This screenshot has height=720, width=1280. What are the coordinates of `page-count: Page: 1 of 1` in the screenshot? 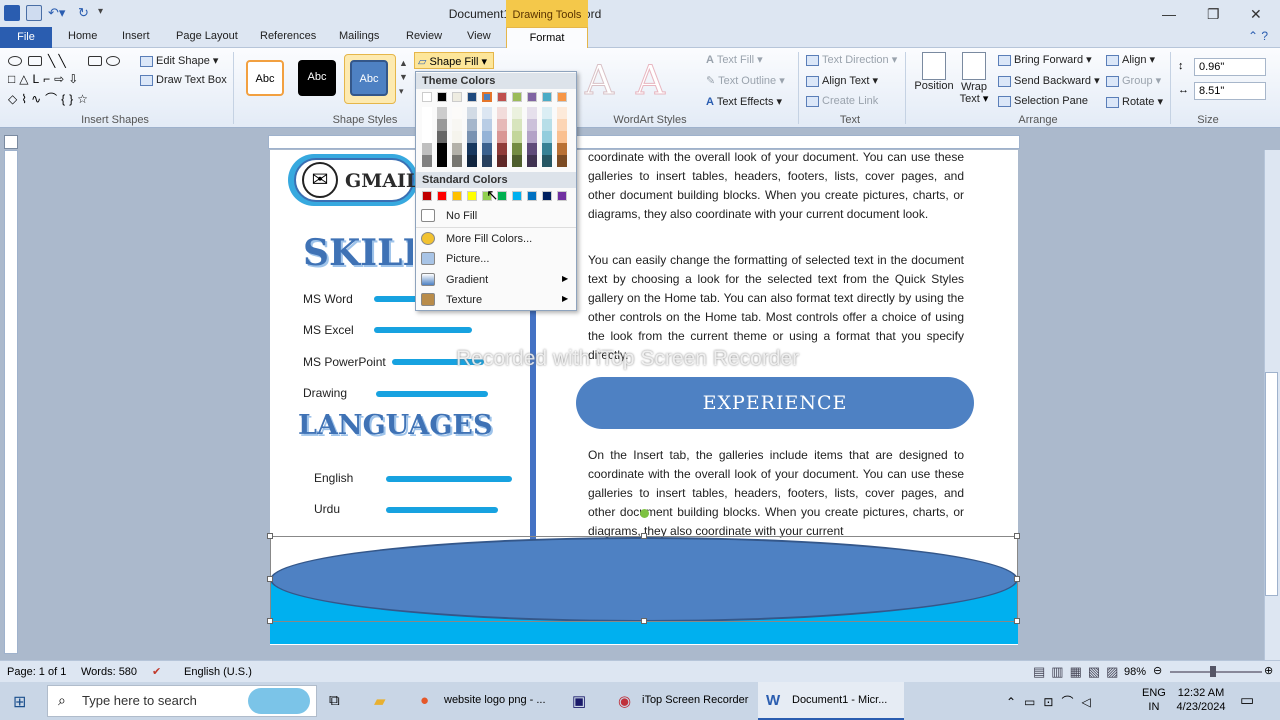 It's located at (36, 672).